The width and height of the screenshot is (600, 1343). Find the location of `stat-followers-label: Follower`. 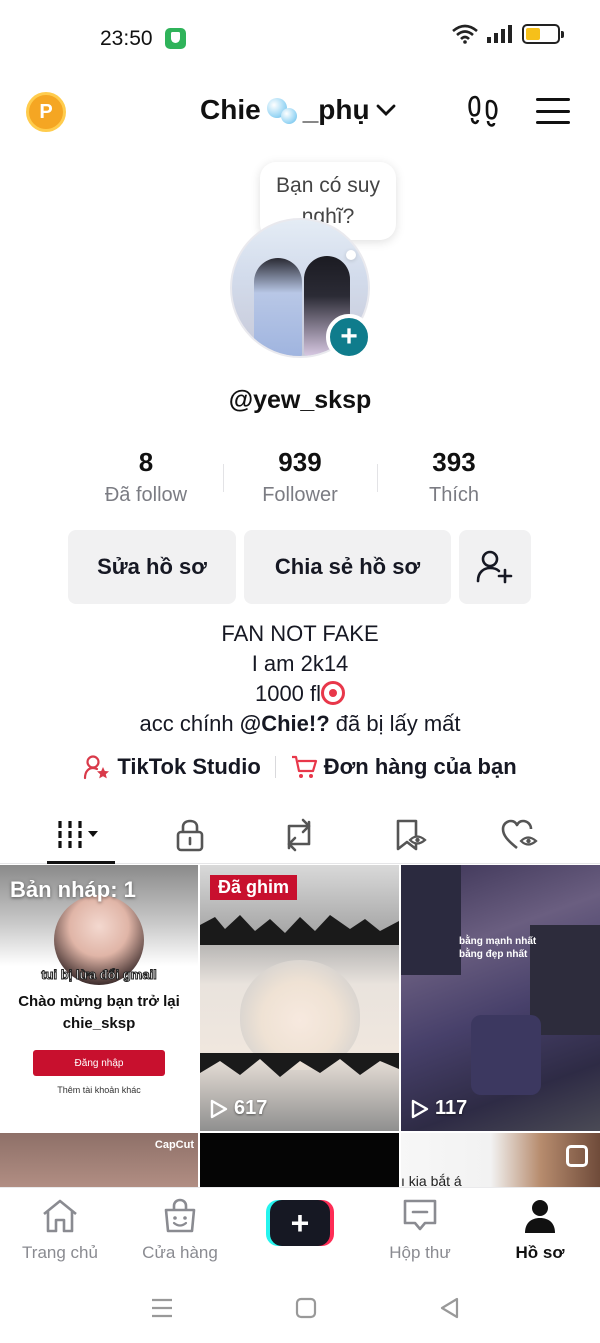

stat-followers-label: Follower is located at coordinates (300, 495).